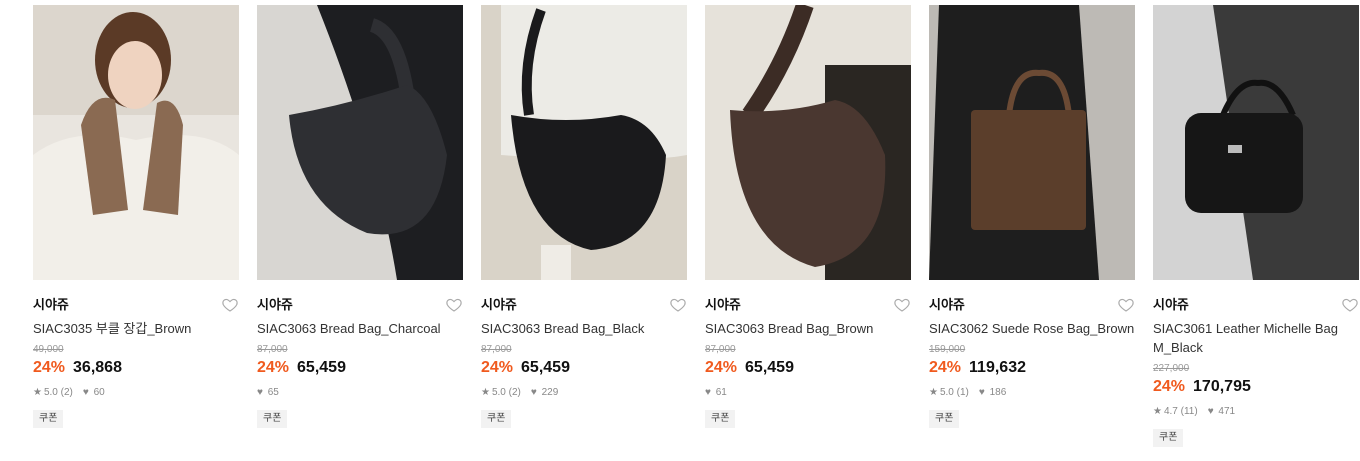  I want to click on original-price: 159,000, so click(947, 349).